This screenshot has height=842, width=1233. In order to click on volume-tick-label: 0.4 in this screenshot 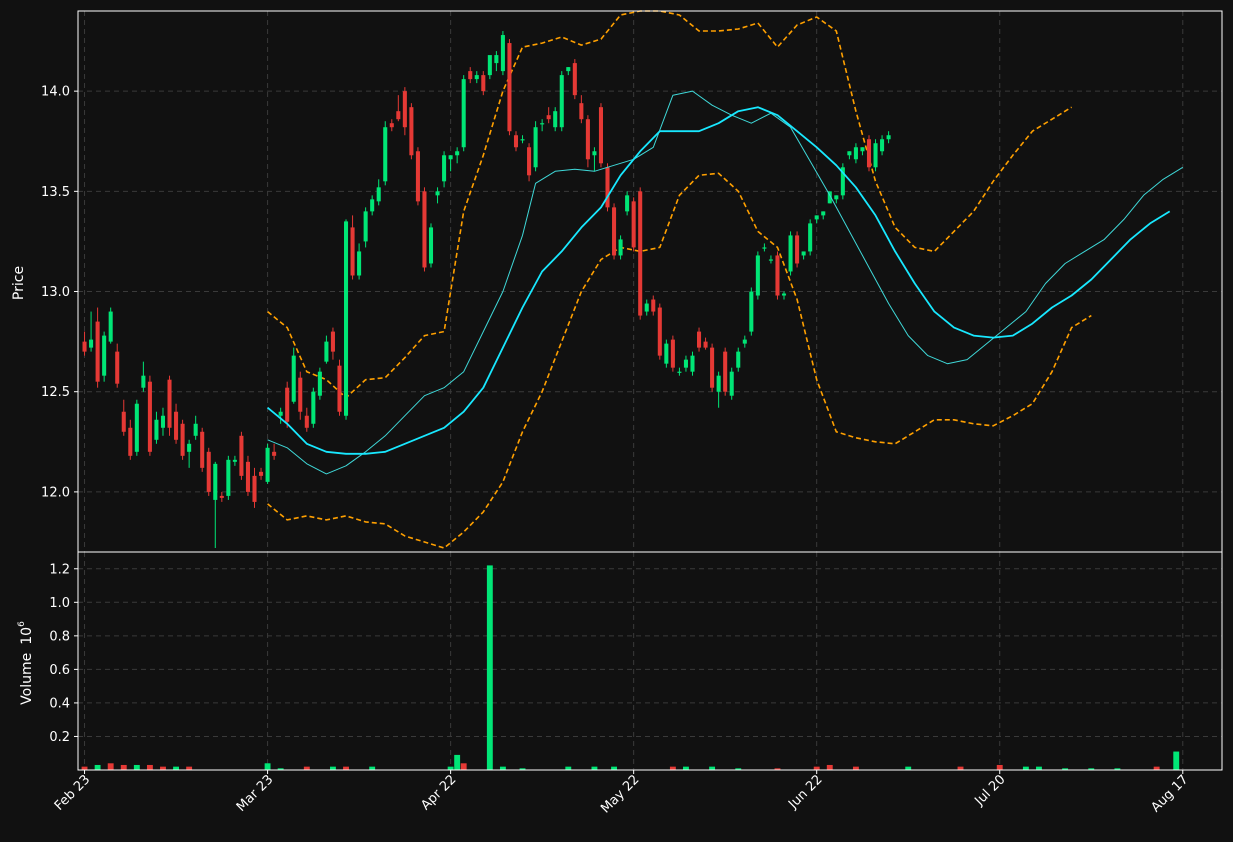, I will do `click(59, 703)`.